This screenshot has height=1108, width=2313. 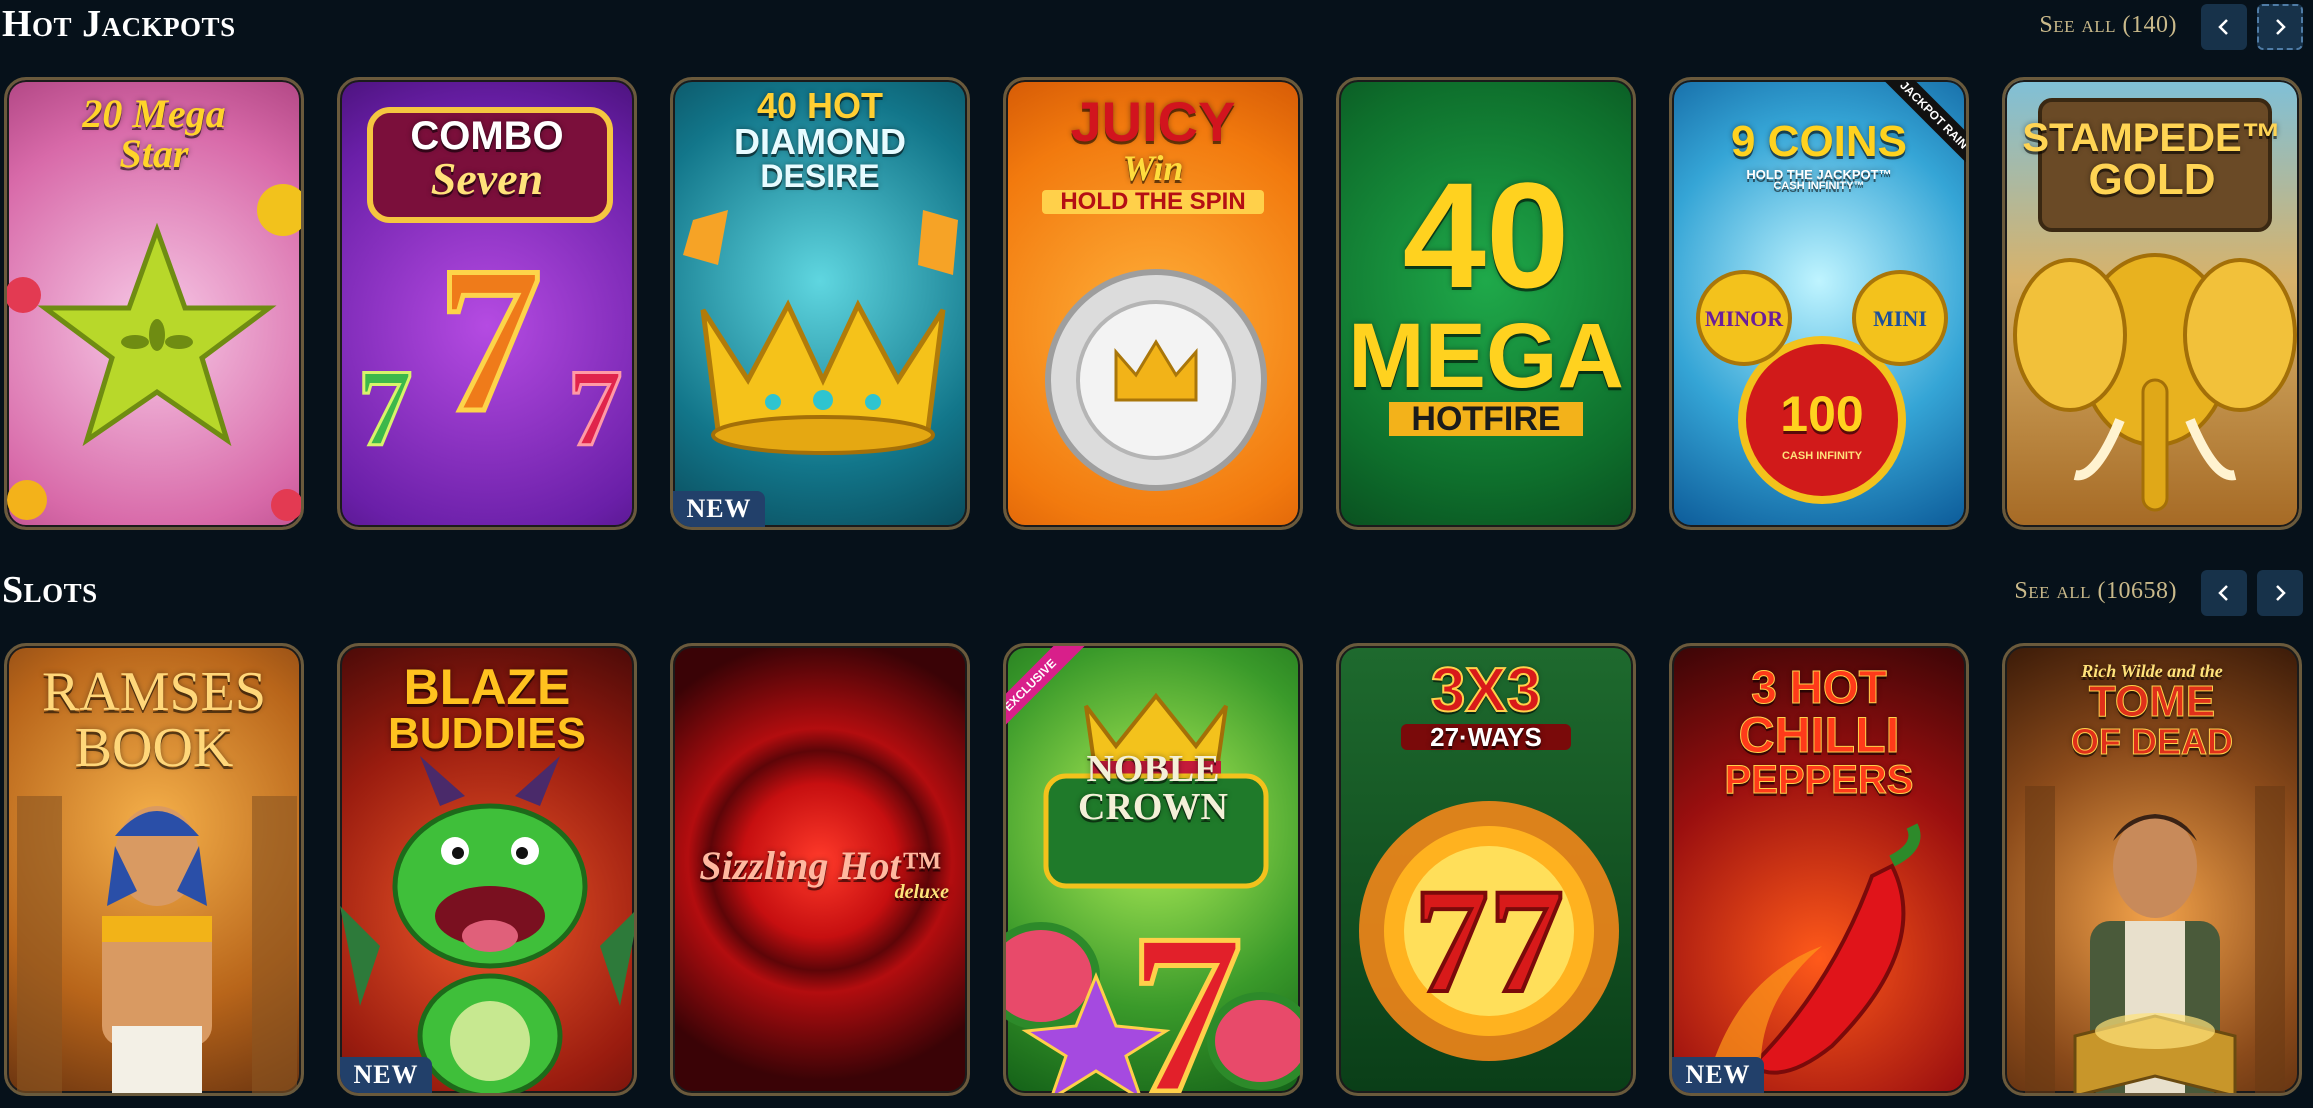 I want to click on game-title: BLAZE BUDDIES, so click(x=487, y=709).